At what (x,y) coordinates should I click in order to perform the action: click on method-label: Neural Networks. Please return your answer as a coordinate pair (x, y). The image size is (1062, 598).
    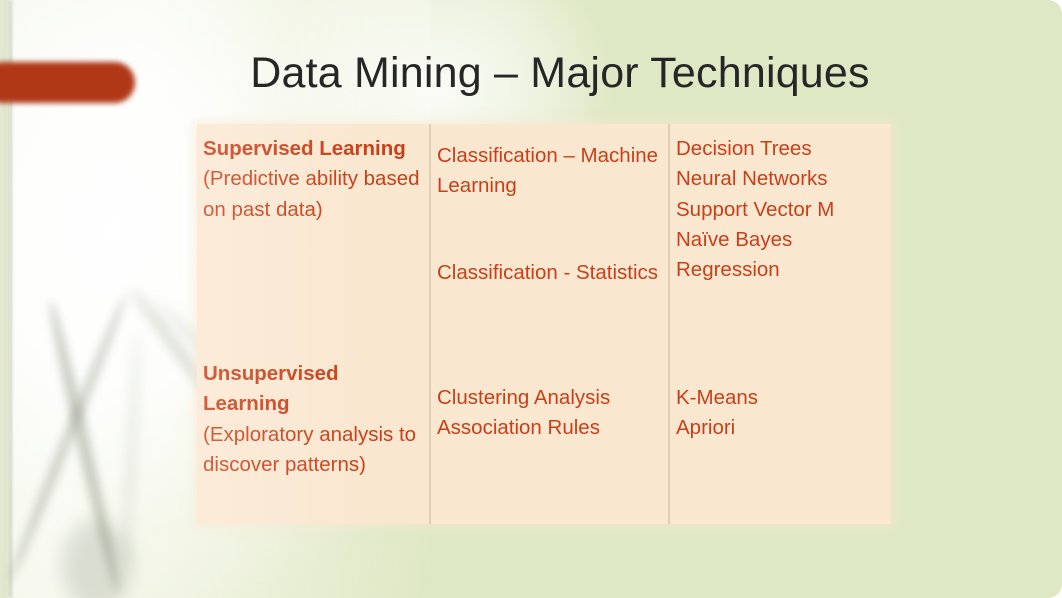
    Looking at the image, I should click on (752, 179).